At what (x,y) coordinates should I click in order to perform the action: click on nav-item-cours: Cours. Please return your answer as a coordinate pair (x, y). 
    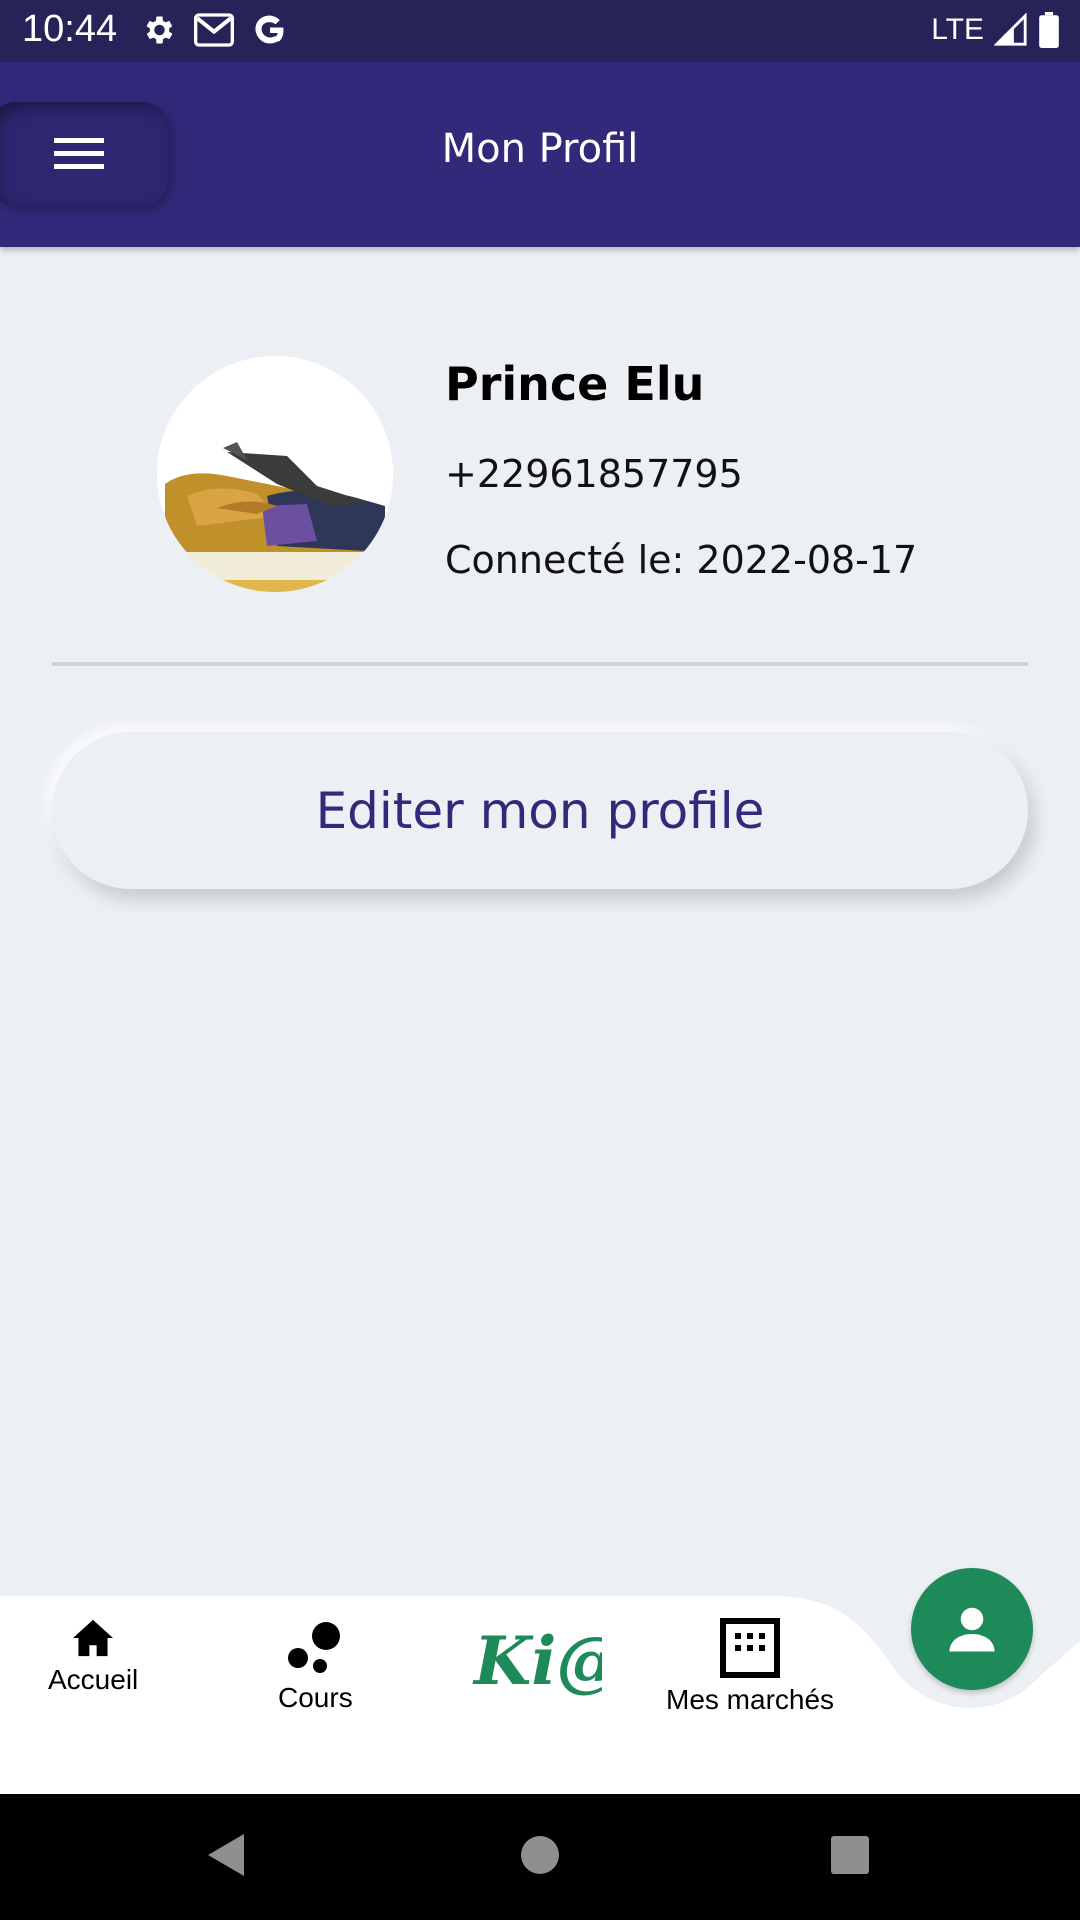
    Looking at the image, I should click on (315, 1666).